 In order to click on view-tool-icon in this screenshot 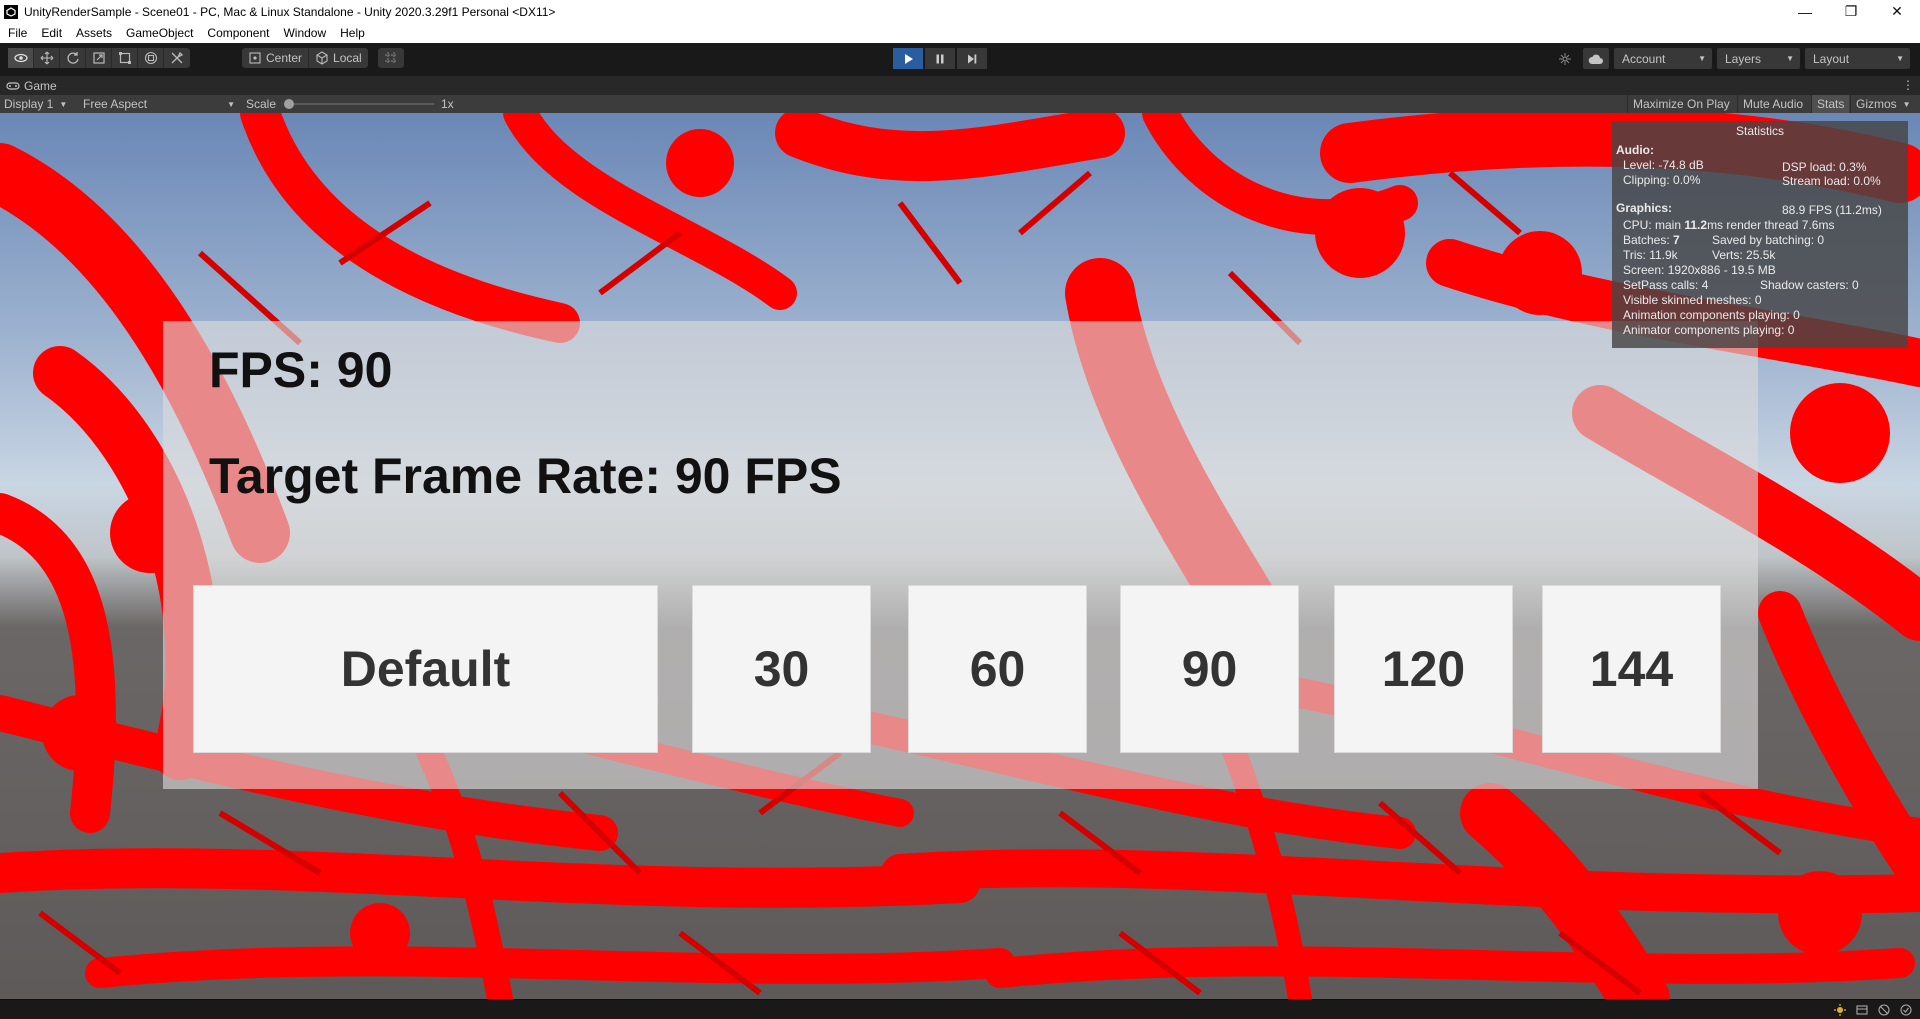, I will do `click(21, 58)`.